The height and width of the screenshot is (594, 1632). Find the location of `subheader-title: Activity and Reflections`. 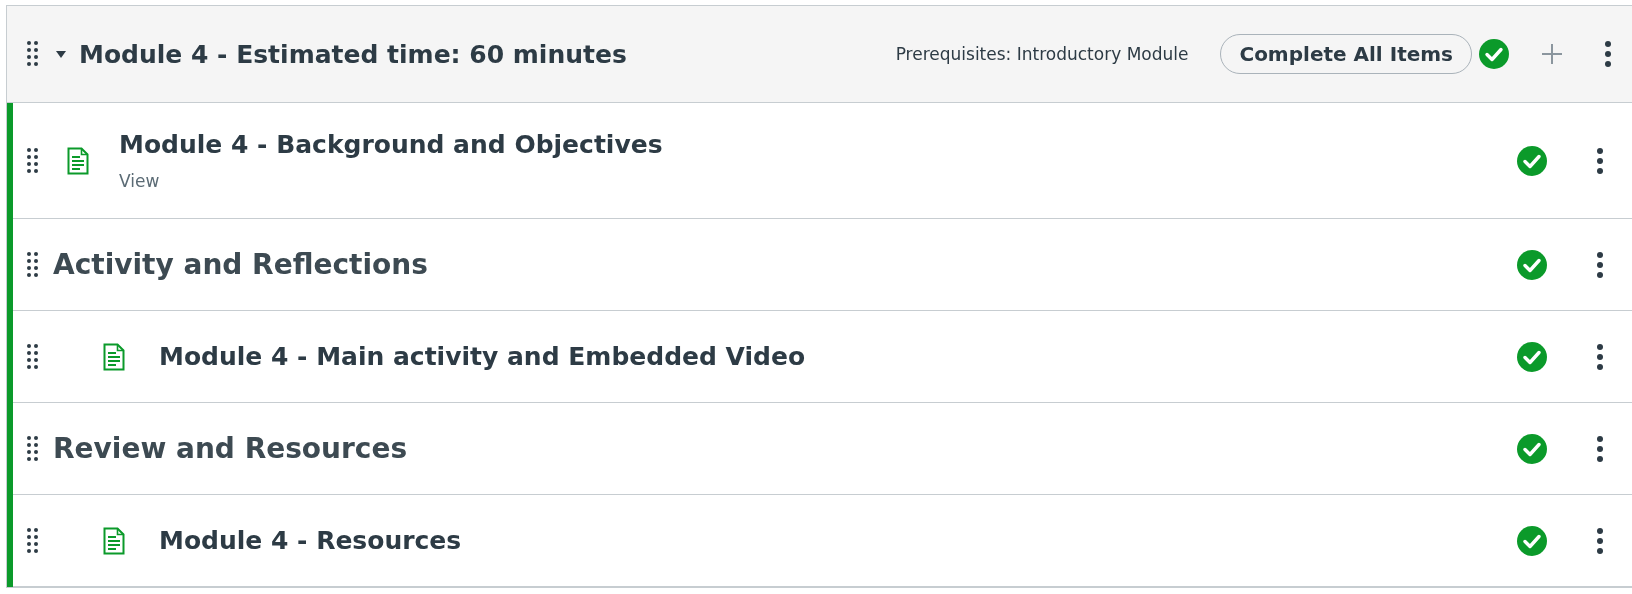

subheader-title: Activity and Reflections is located at coordinates (241, 264).